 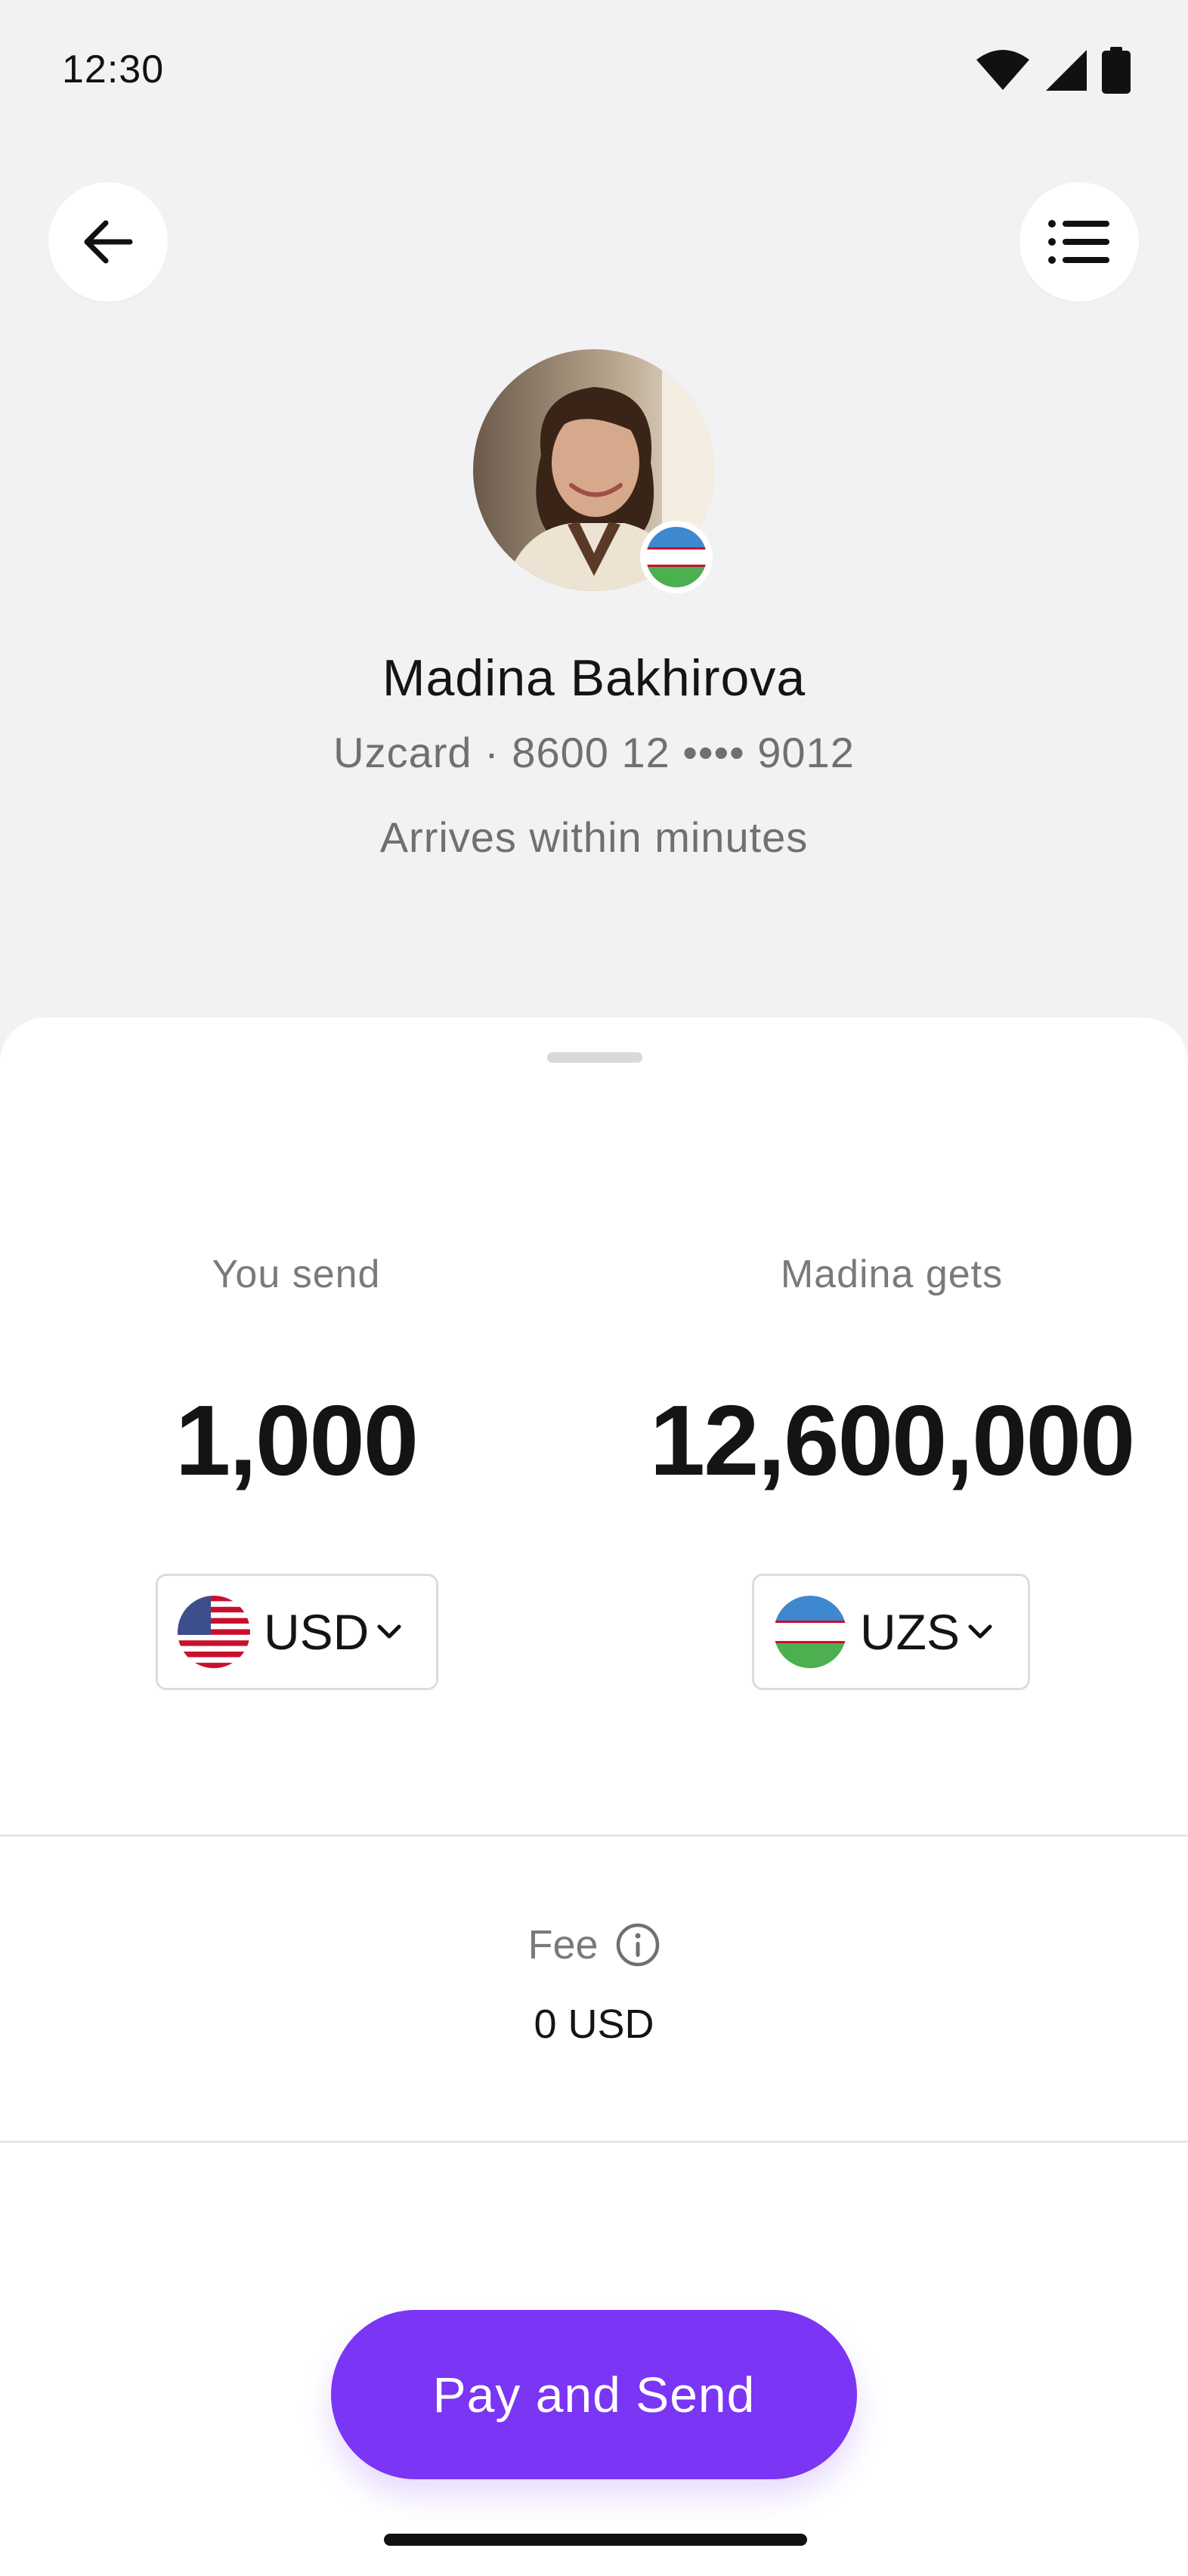 I want to click on menu-button, so click(x=1079, y=242).